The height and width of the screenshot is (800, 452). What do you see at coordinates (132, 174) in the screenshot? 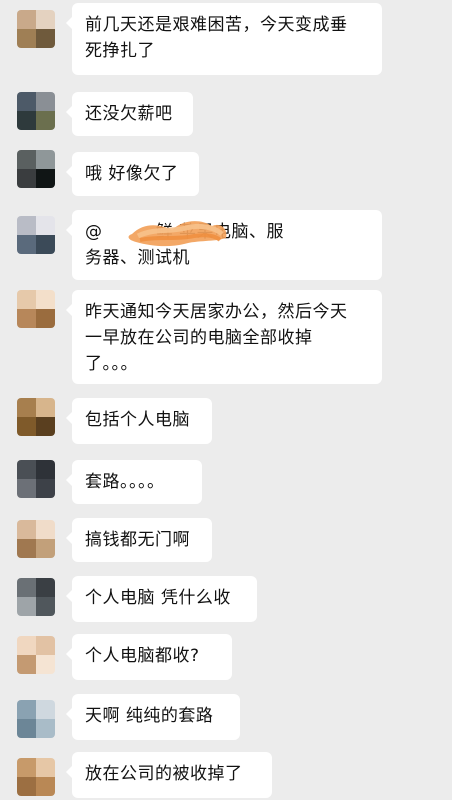
I see `message-bubble: 哦 好像欠了` at bounding box center [132, 174].